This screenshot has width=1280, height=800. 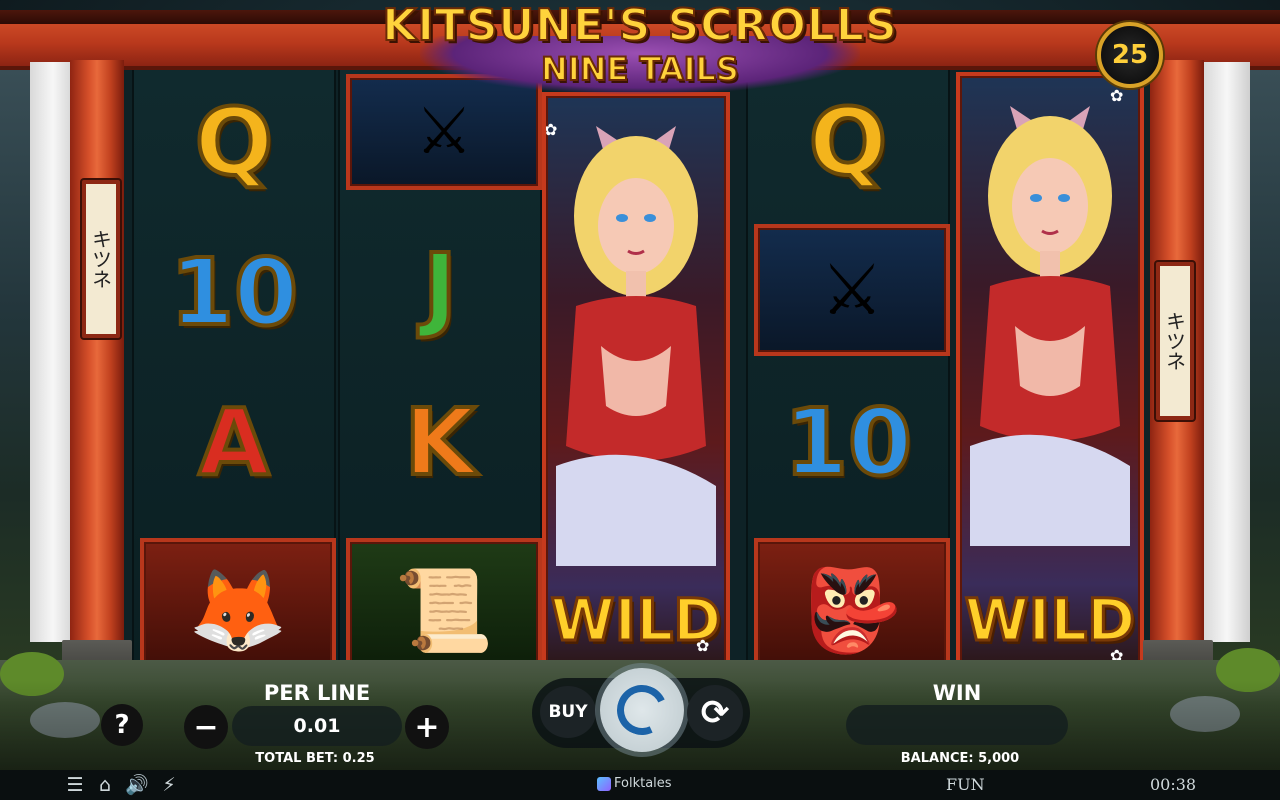 What do you see at coordinates (640, 69) in the screenshot?
I see `game-subtitle: NINE TAILS` at bounding box center [640, 69].